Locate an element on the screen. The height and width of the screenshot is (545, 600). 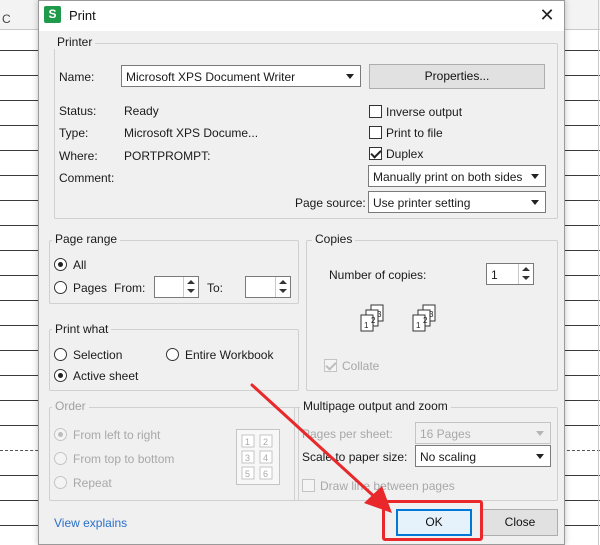
order-left-to-right-label: From left to right is located at coordinates (116, 435).